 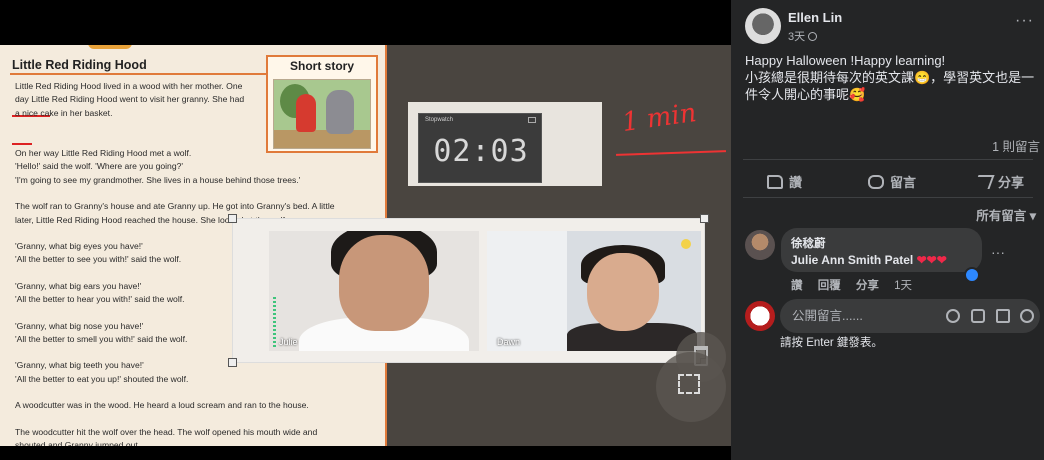 What do you see at coordinates (815, 17) in the screenshot?
I see `post-author: Ellen Lin` at bounding box center [815, 17].